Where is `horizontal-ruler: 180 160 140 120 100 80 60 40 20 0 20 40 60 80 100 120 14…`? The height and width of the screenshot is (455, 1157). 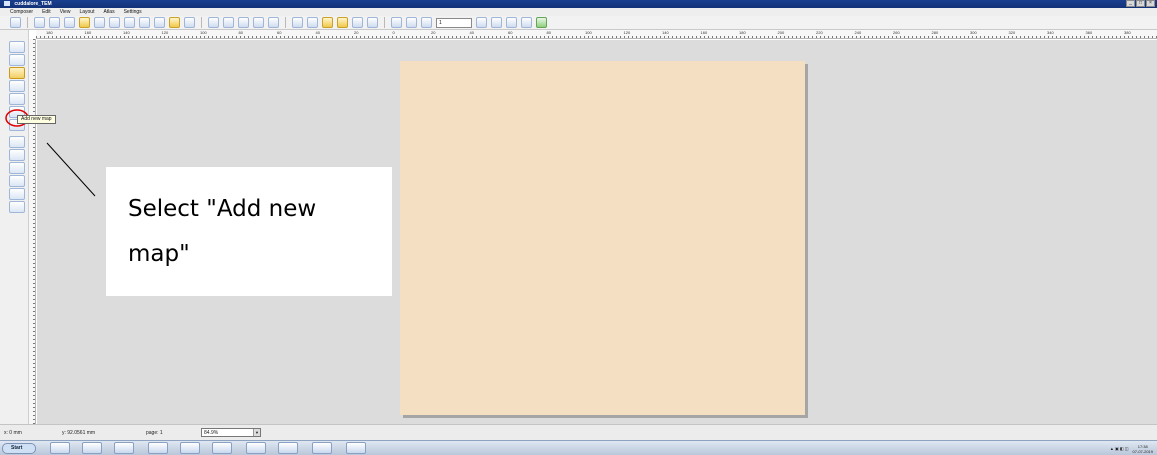 horizontal-ruler: 180 160 140 120 100 80 60 40 20 0 20 40 60 80 100 120 14… is located at coordinates (596, 34).